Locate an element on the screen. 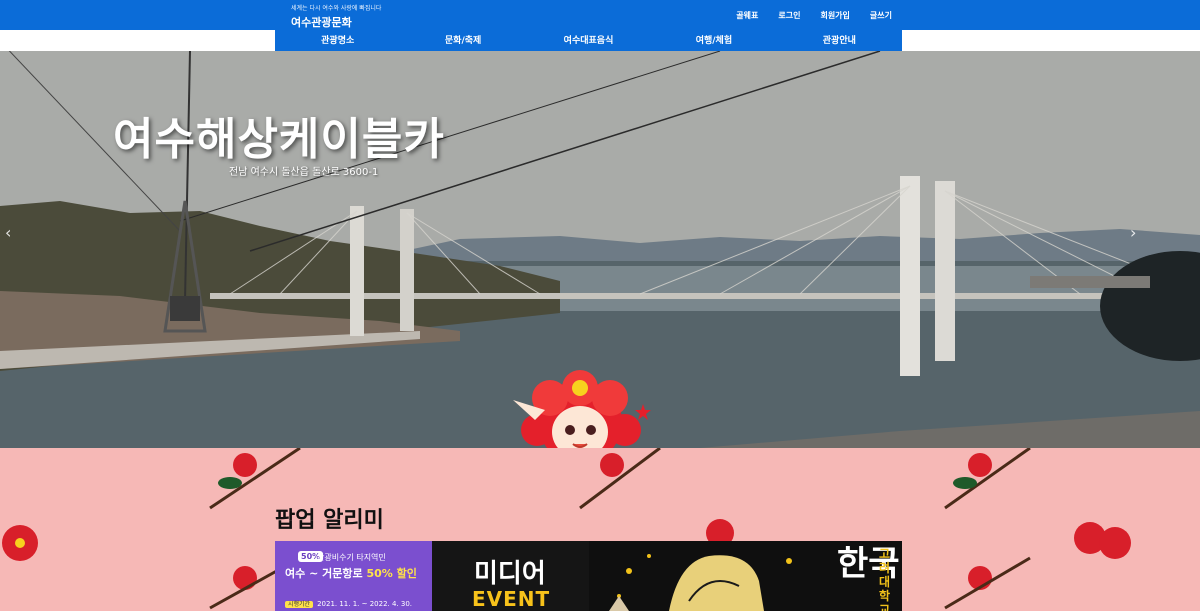 This screenshot has width=1200, height=611. media-title: 미디어 is located at coordinates (510, 574).